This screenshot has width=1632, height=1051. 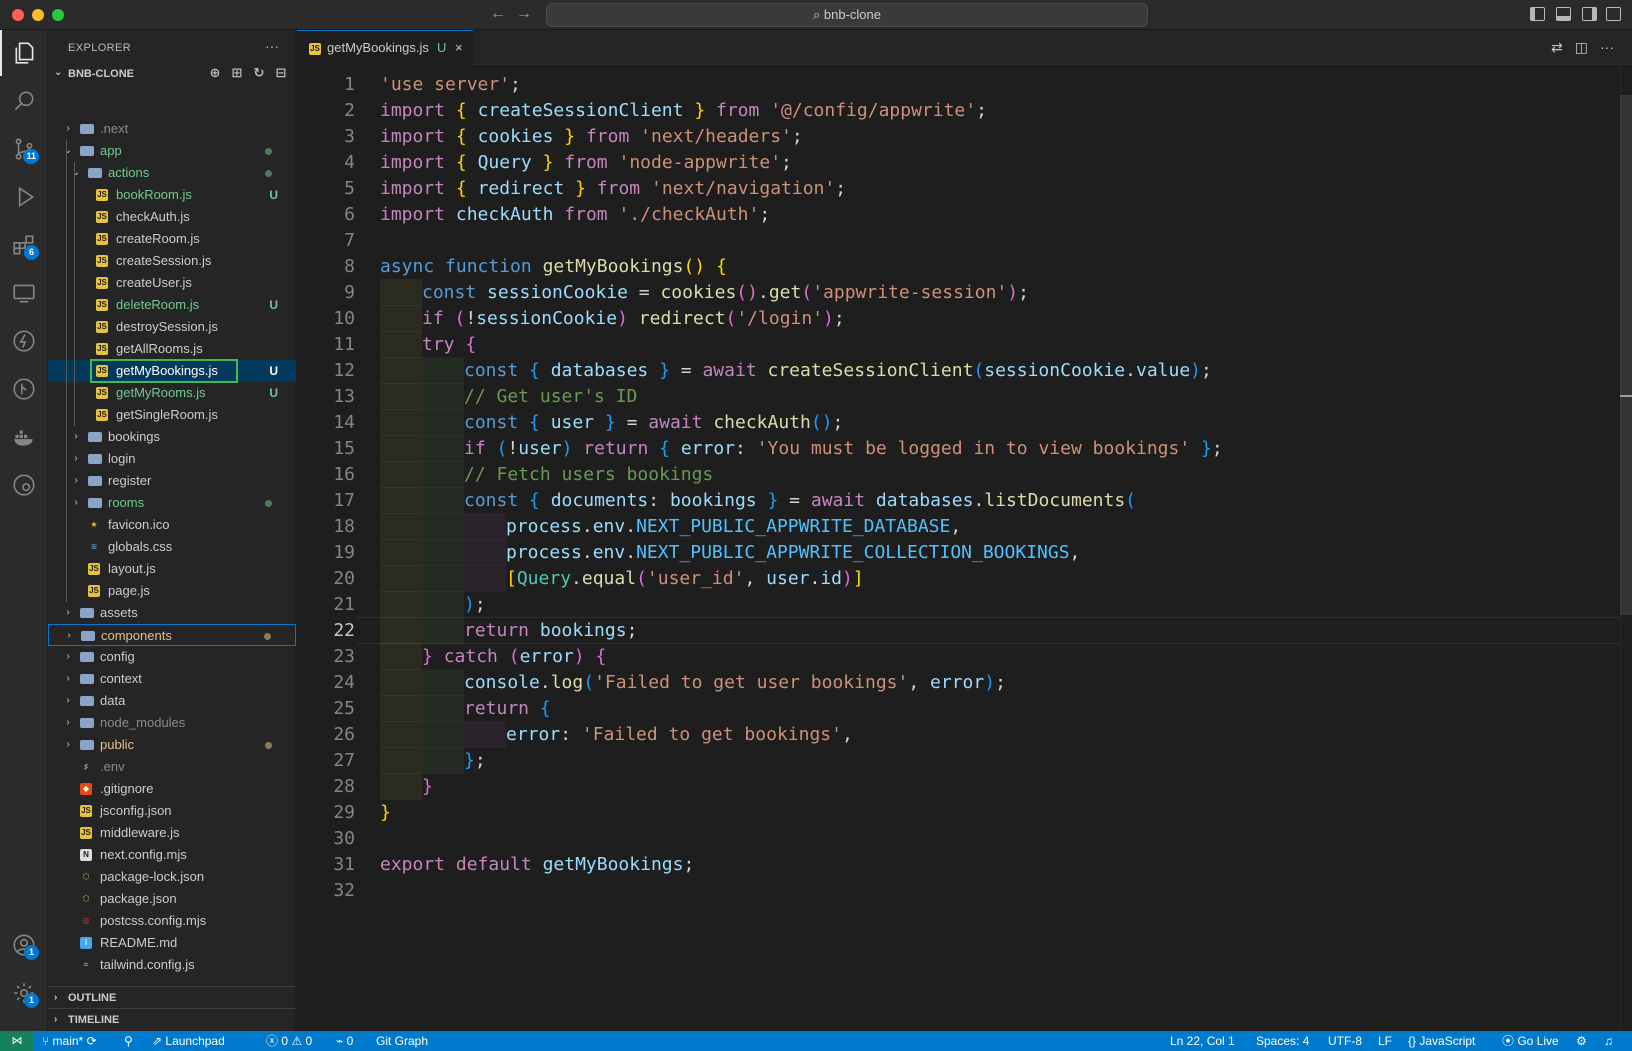 I want to click on tab-getmybookings: JS getMyBookings.js U ×, so click(x=385, y=47).